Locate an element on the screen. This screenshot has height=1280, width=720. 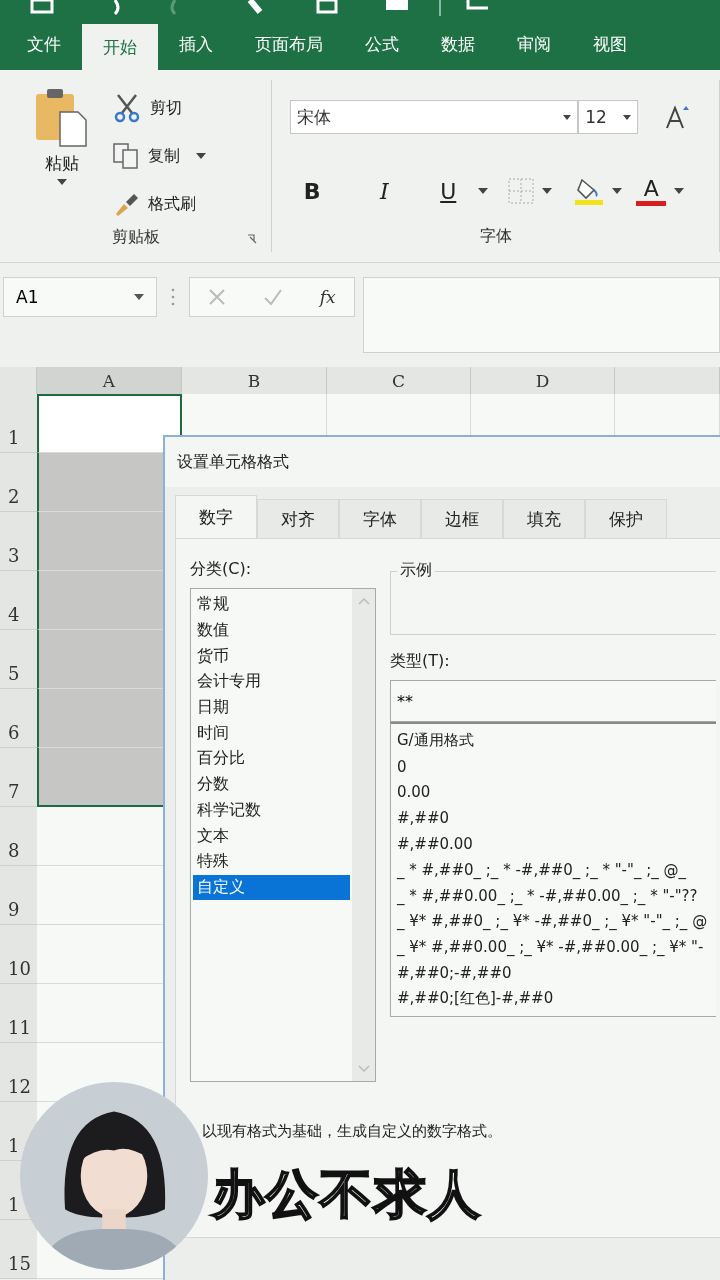
type-label: 类型(T): is located at coordinates (420, 661).